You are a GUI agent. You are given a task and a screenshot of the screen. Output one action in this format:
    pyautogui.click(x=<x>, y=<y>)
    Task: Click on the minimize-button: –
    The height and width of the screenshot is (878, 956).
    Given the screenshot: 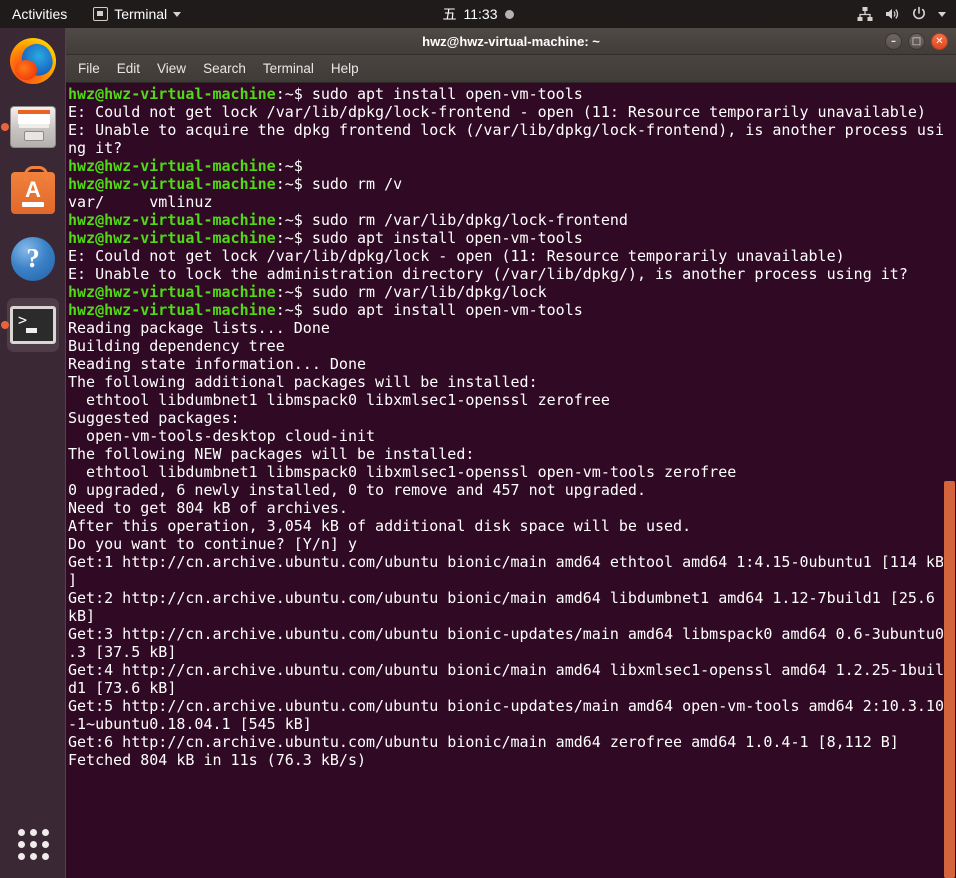 What is the action you would take?
    pyautogui.click(x=893, y=41)
    